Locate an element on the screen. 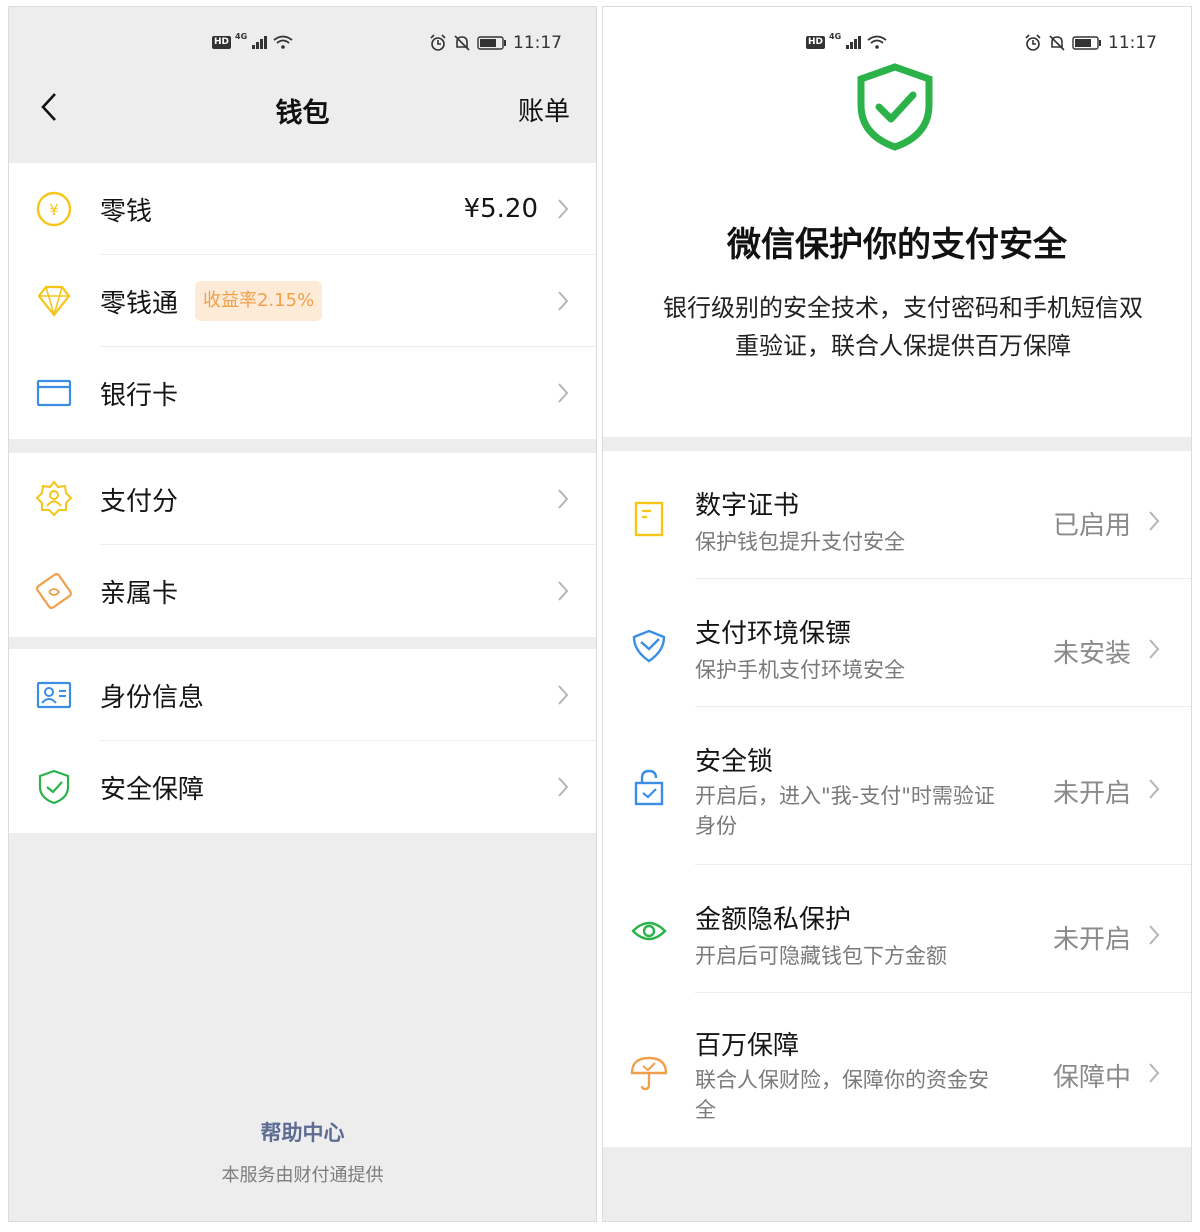  network-indicators: HD 4G is located at coordinates (846, 40).